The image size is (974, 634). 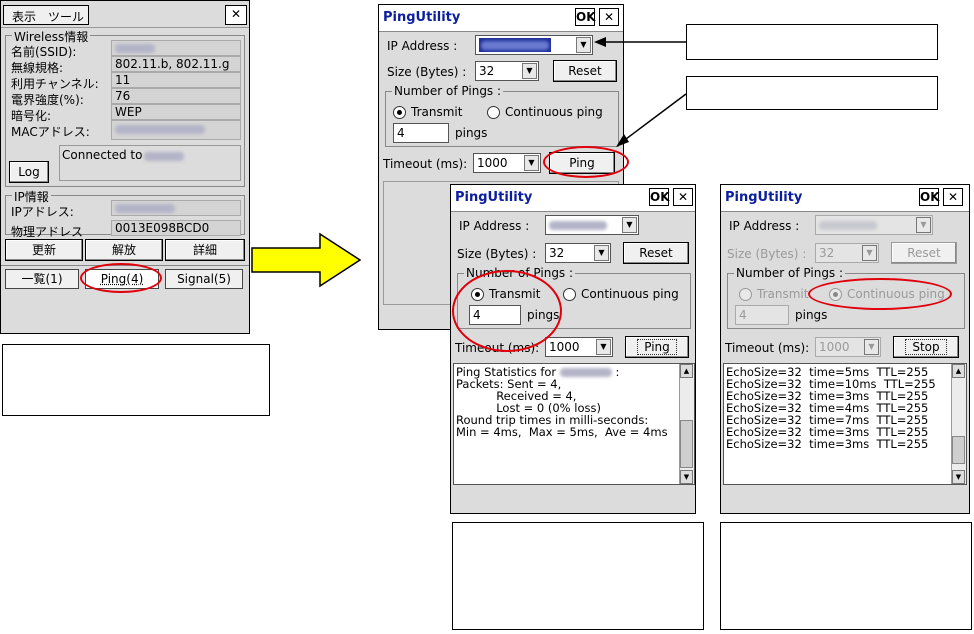 I want to click on caption-box-wireless, so click(x=136, y=380).